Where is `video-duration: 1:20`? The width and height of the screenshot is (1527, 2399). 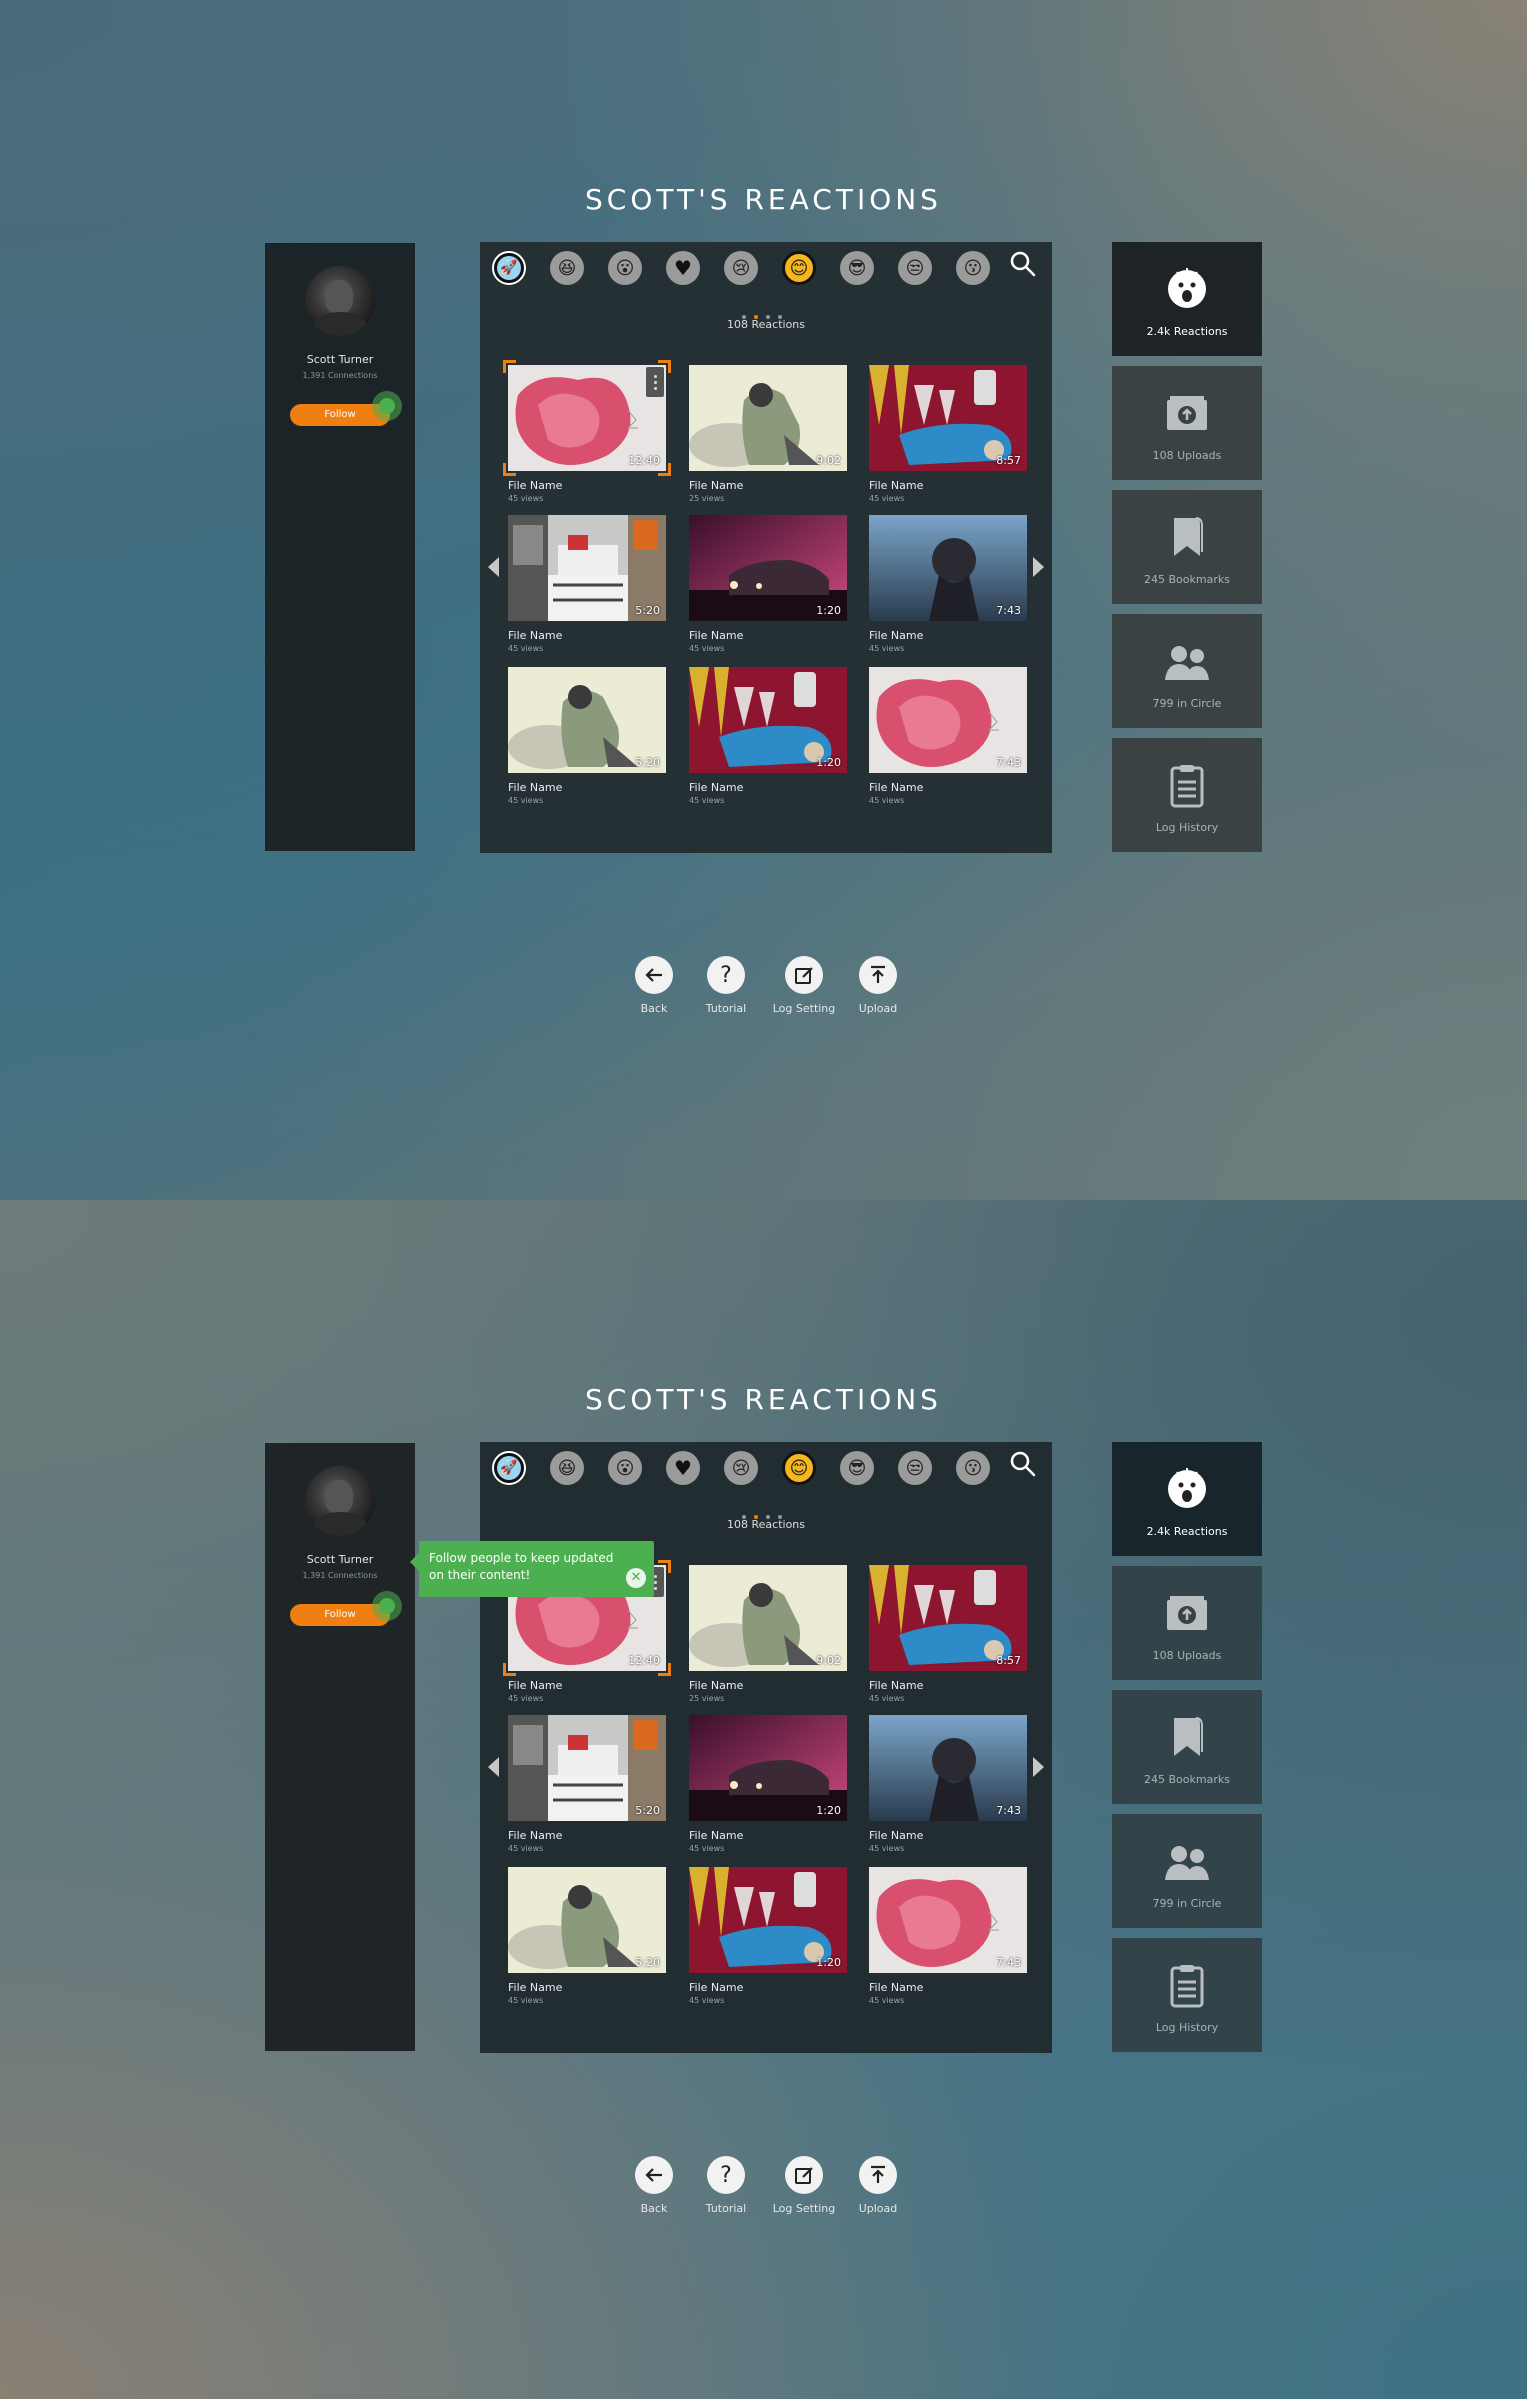 video-duration: 1:20 is located at coordinates (828, 1810).